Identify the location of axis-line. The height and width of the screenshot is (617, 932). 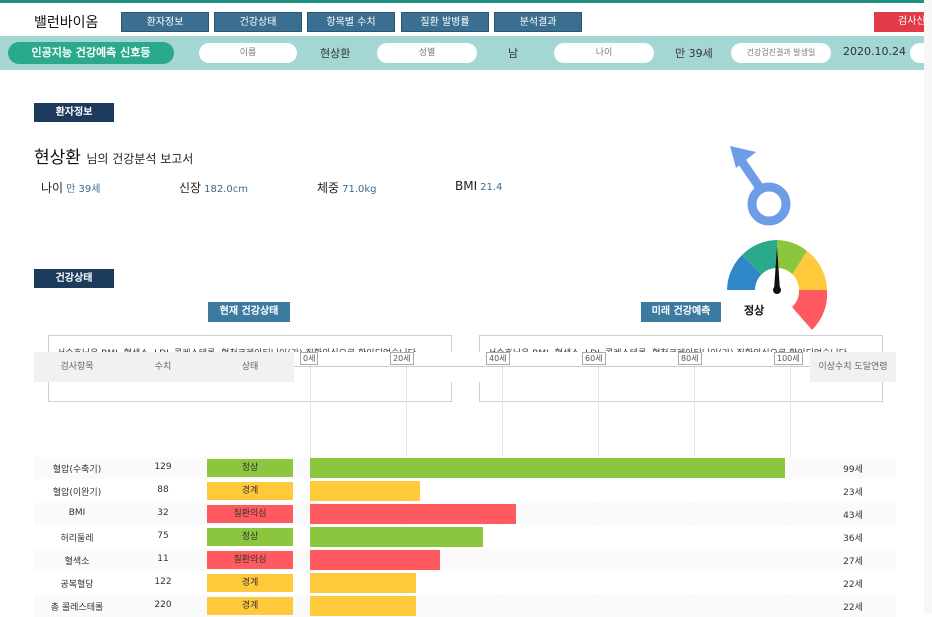
(552, 366).